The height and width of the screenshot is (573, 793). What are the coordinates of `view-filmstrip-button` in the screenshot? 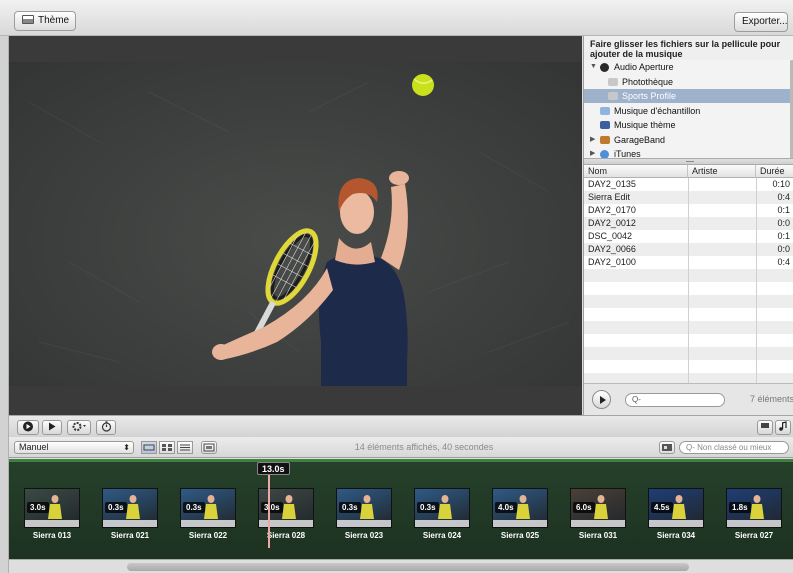 It's located at (149, 447).